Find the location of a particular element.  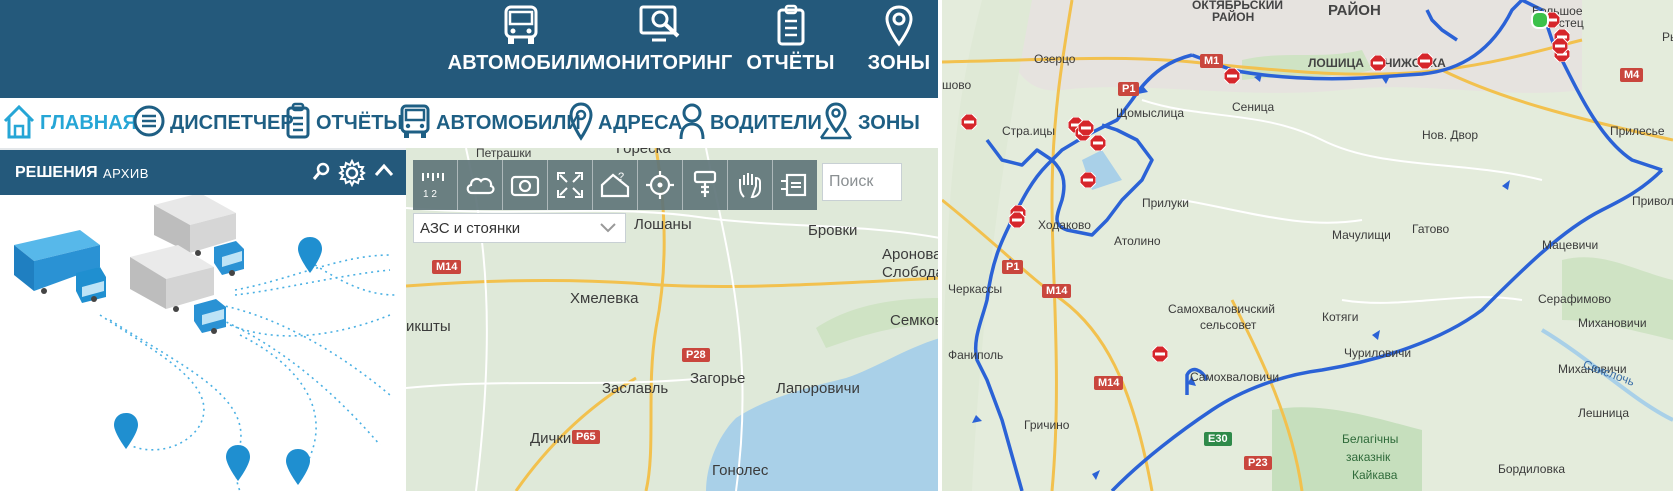

place-label: Заславль is located at coordinates (635, 388).